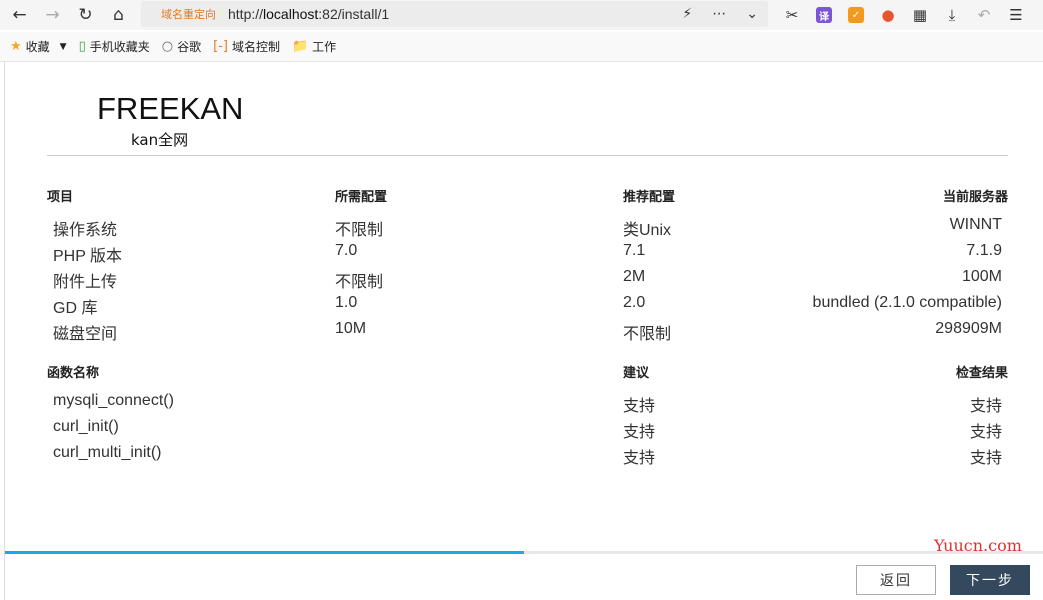 This screenshot has height=600, width=1043. I want to click on bookmark-work: 📁 工作, so click(314, 46).